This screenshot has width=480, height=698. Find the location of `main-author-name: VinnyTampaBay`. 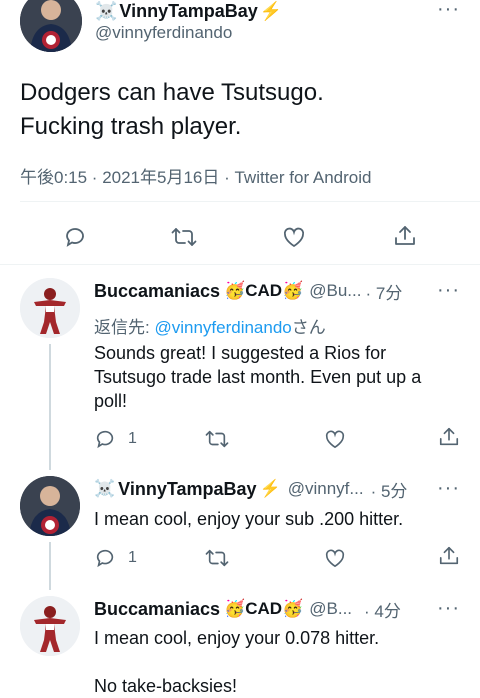

main-author-name: VinnyTampaBay is located at coordinates (188, 11).